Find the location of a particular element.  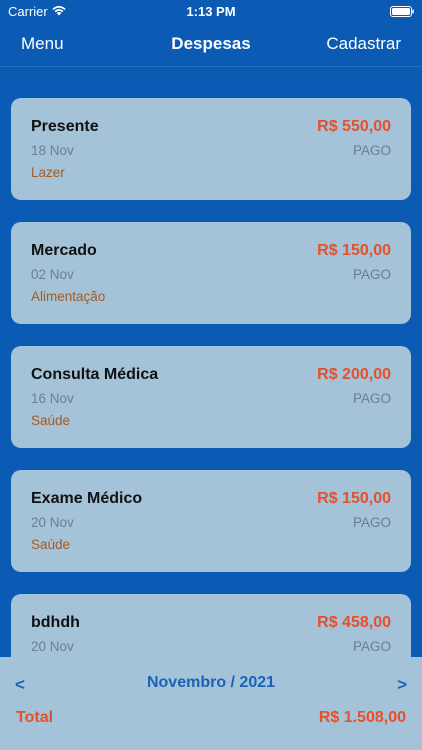

expense-value: R$ 200,00 is located at coordinates (354, 374).